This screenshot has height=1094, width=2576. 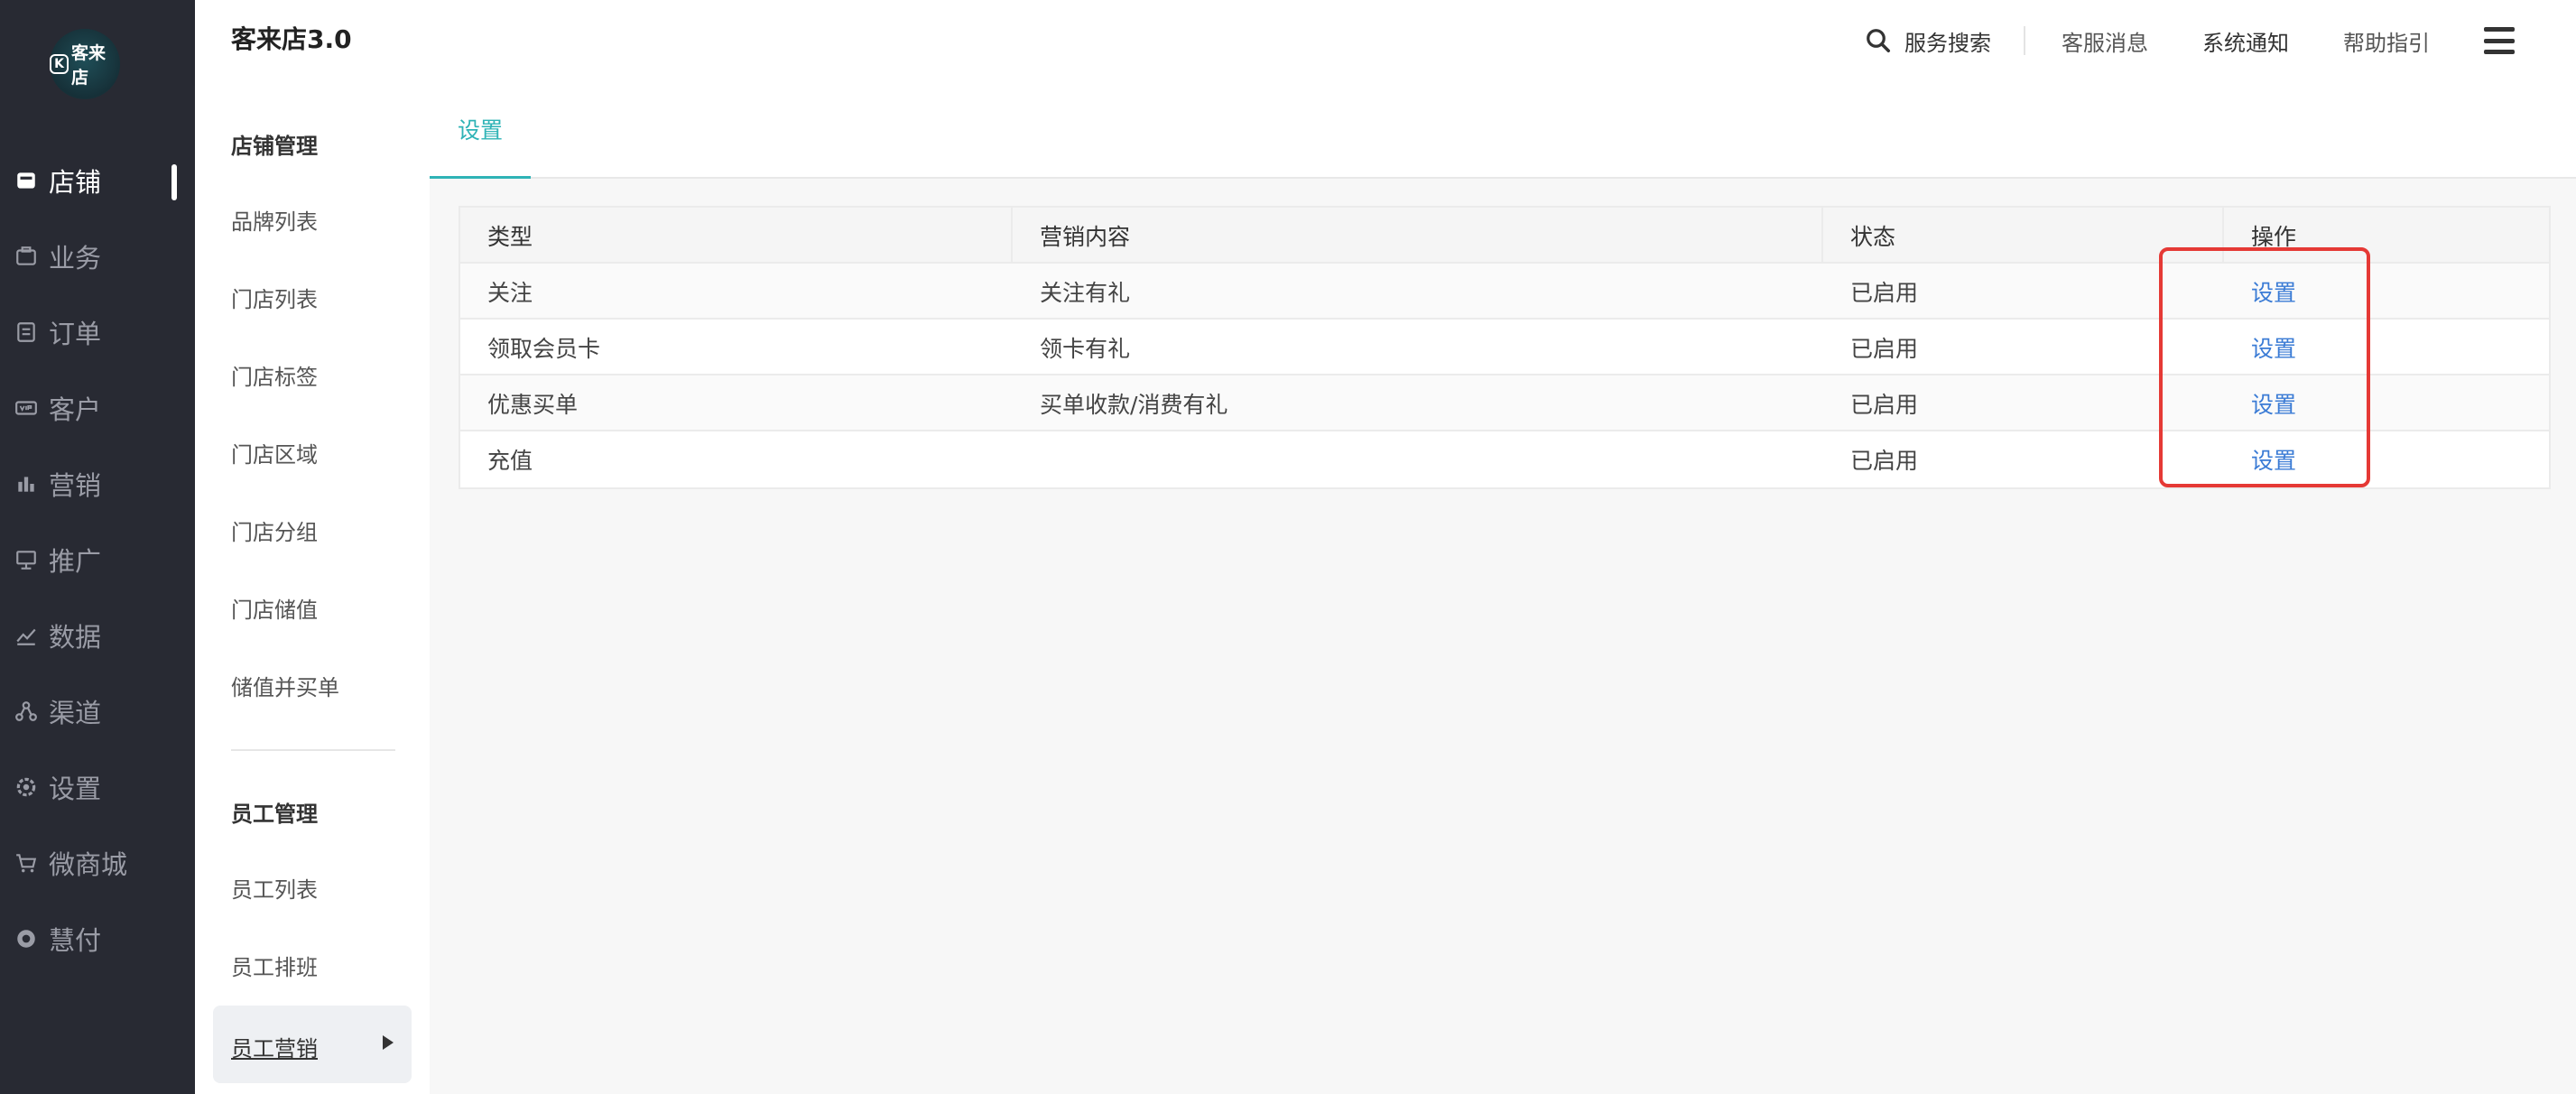 I want to click on column-header-status: 状态, so click(x=1873, y=237).